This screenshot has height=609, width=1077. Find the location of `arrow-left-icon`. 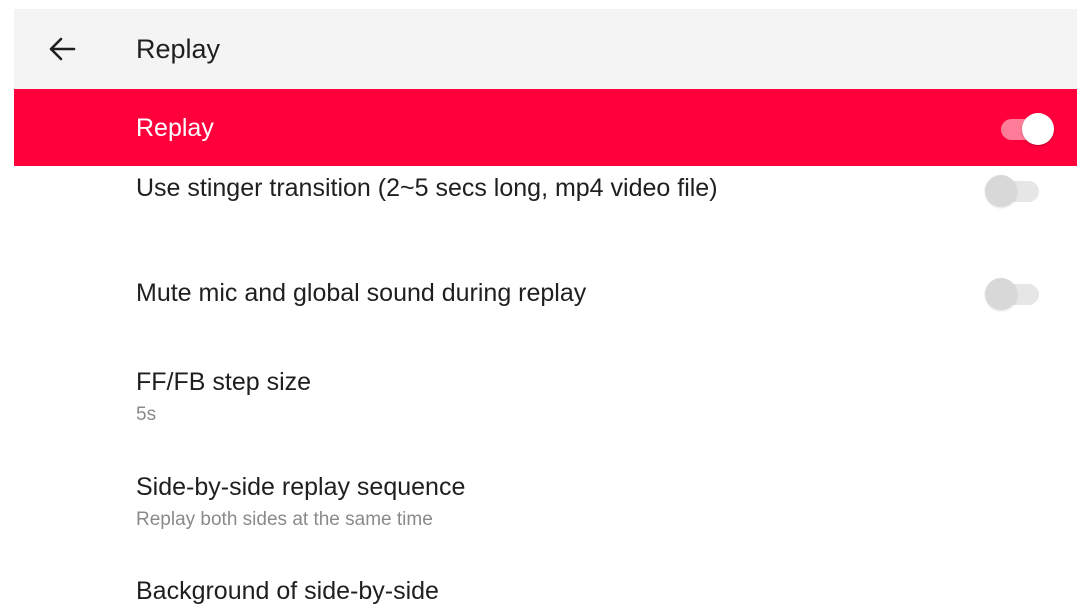

arrow-left-icon is located at coordinates (62, 49).